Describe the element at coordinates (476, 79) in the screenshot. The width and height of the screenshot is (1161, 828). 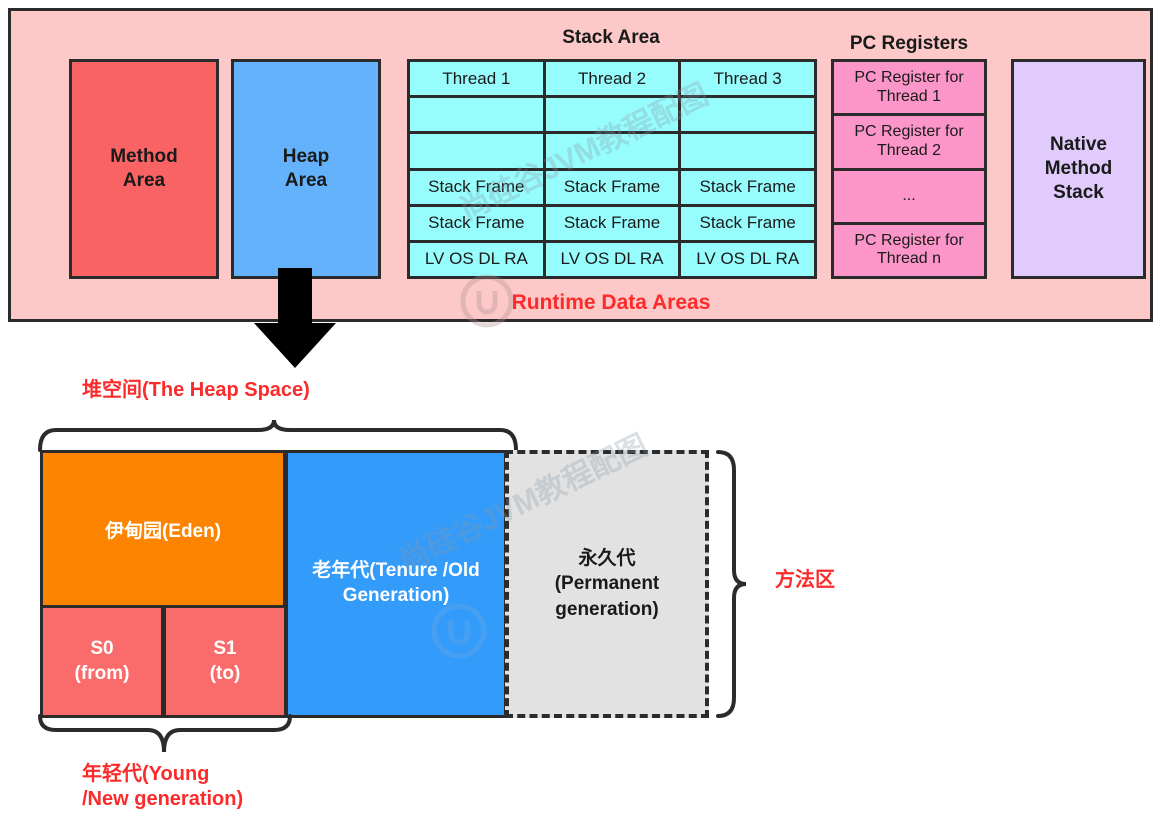
I see `stack-cell: Thread 1` at that location.